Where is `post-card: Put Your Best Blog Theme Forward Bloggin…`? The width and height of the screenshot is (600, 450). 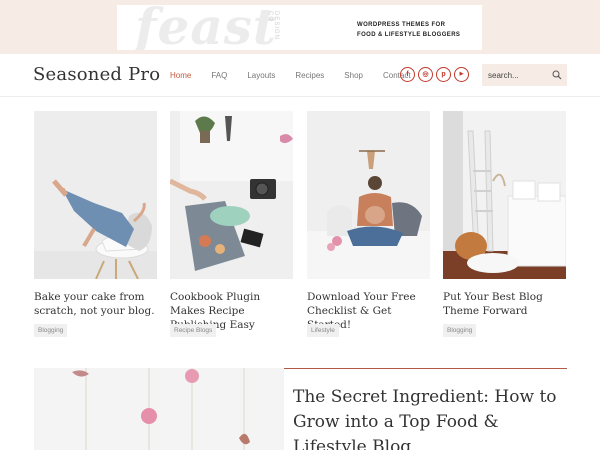
post-card: Put Your Best Blog Theme Forward Bloggin… is located at coordinates (504, 224).